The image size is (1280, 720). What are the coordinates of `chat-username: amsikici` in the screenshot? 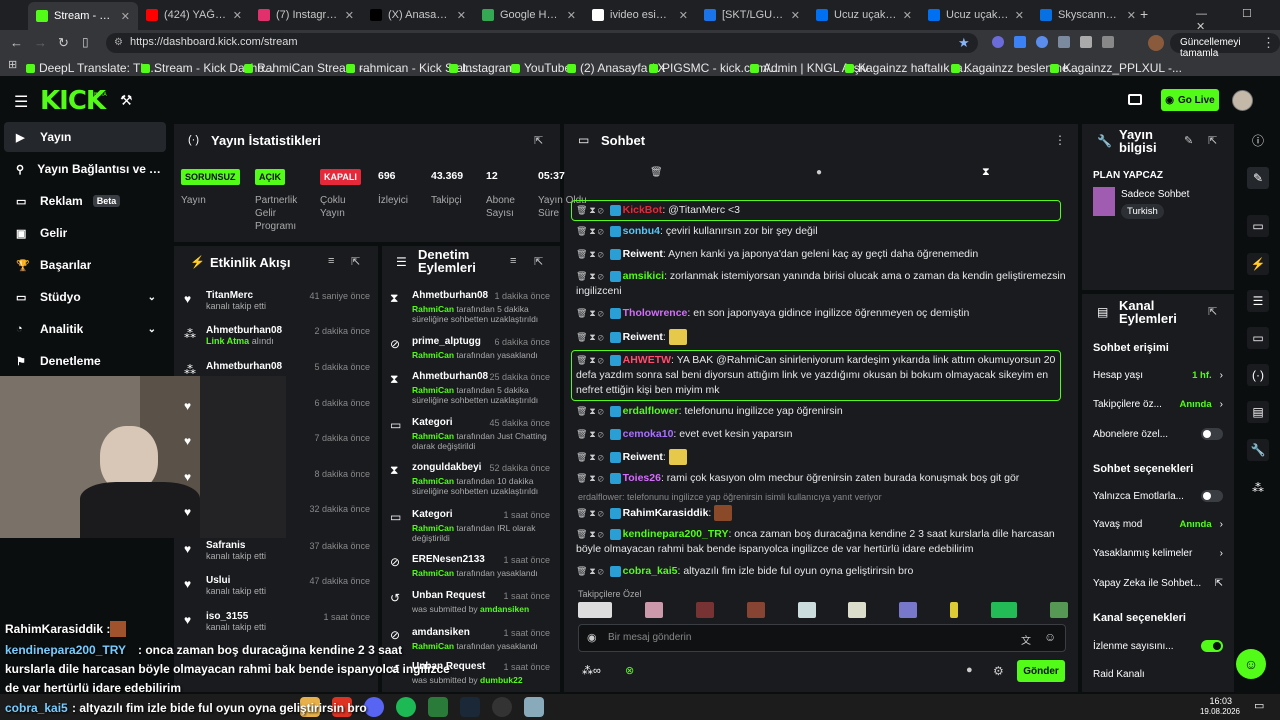 It's located at (643, 276).